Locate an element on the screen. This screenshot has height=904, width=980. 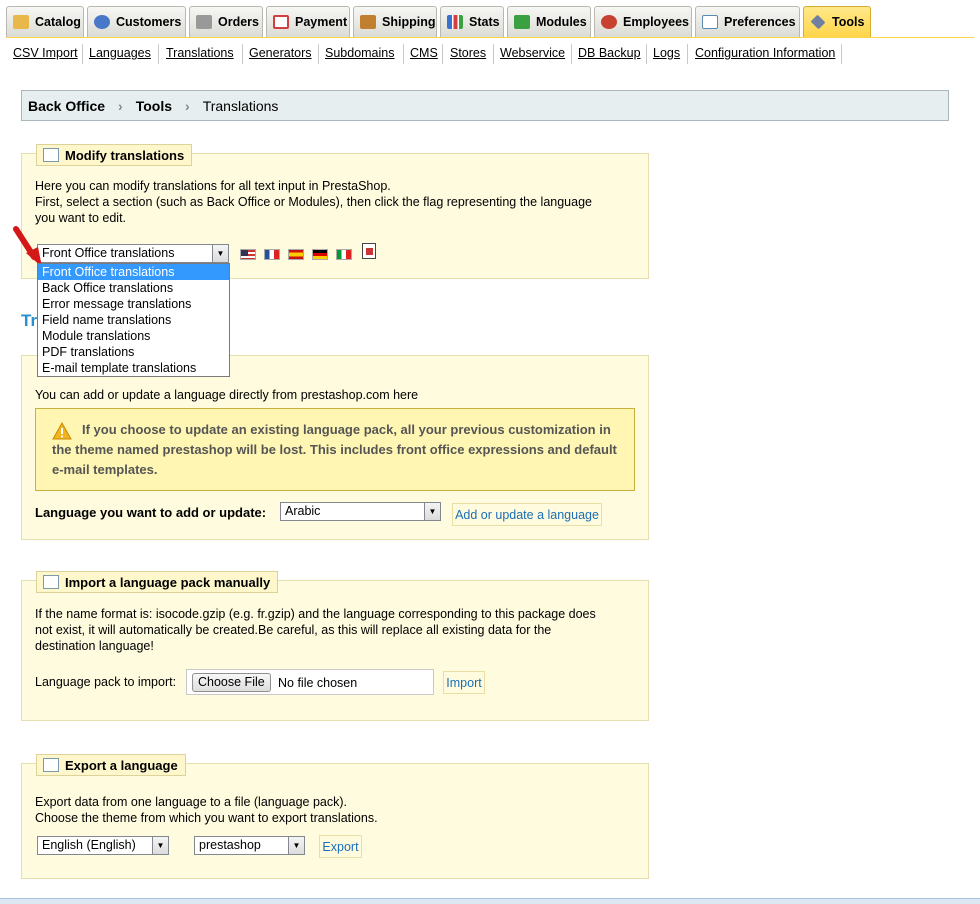
dropdown-option: E-mail template translations is located at coordinates (133, 368).